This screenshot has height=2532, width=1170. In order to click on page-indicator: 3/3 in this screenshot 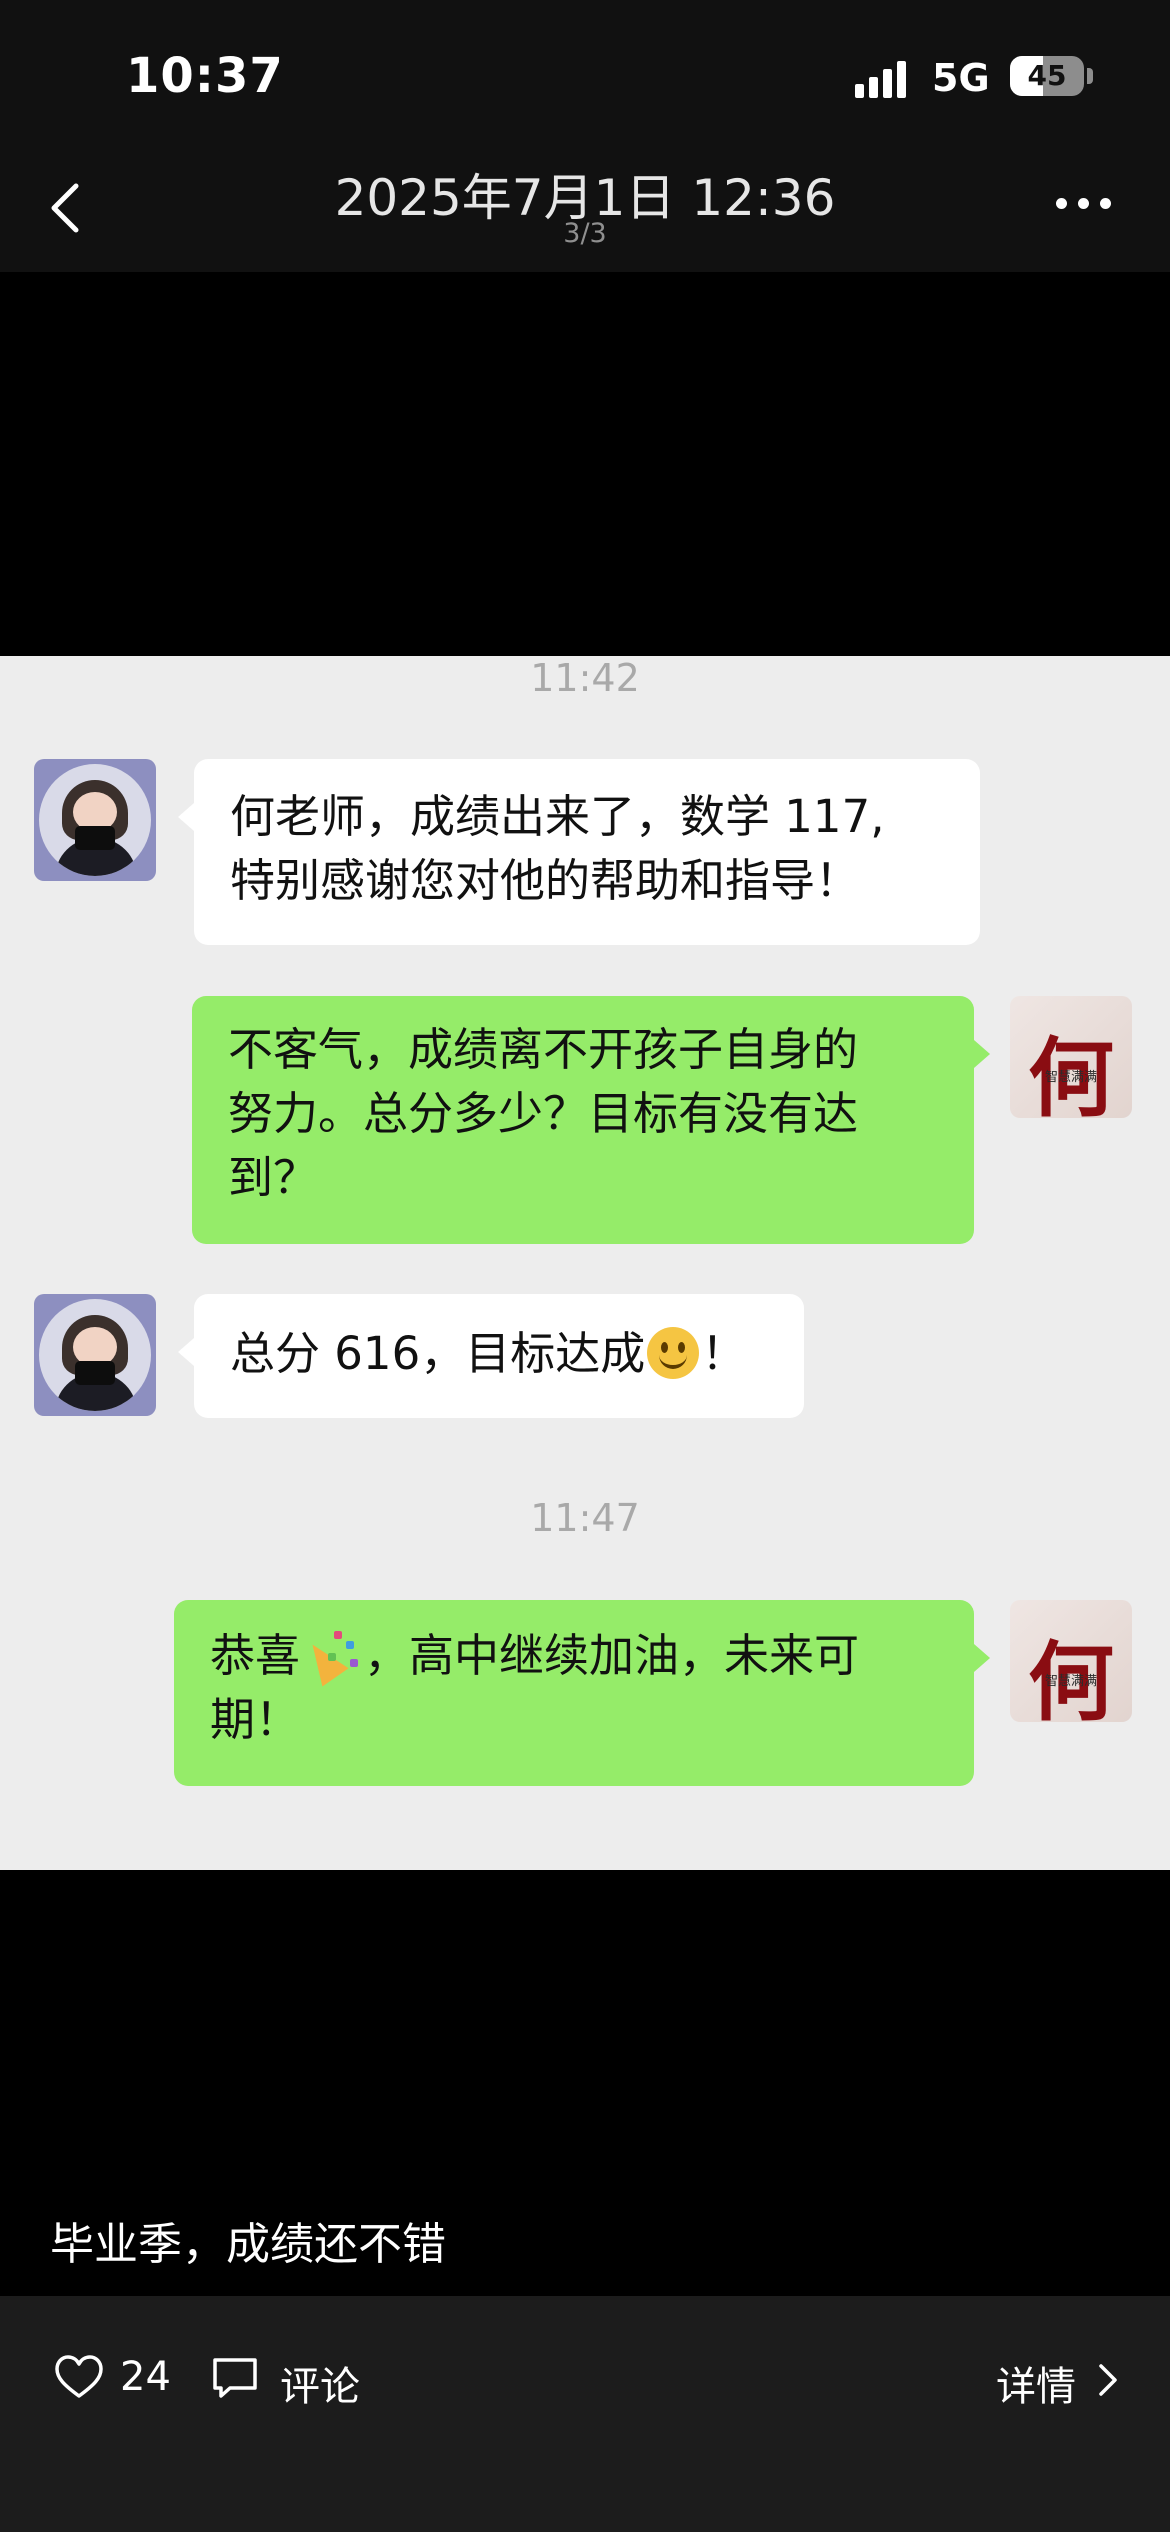, I will do `click(585, 233)`.